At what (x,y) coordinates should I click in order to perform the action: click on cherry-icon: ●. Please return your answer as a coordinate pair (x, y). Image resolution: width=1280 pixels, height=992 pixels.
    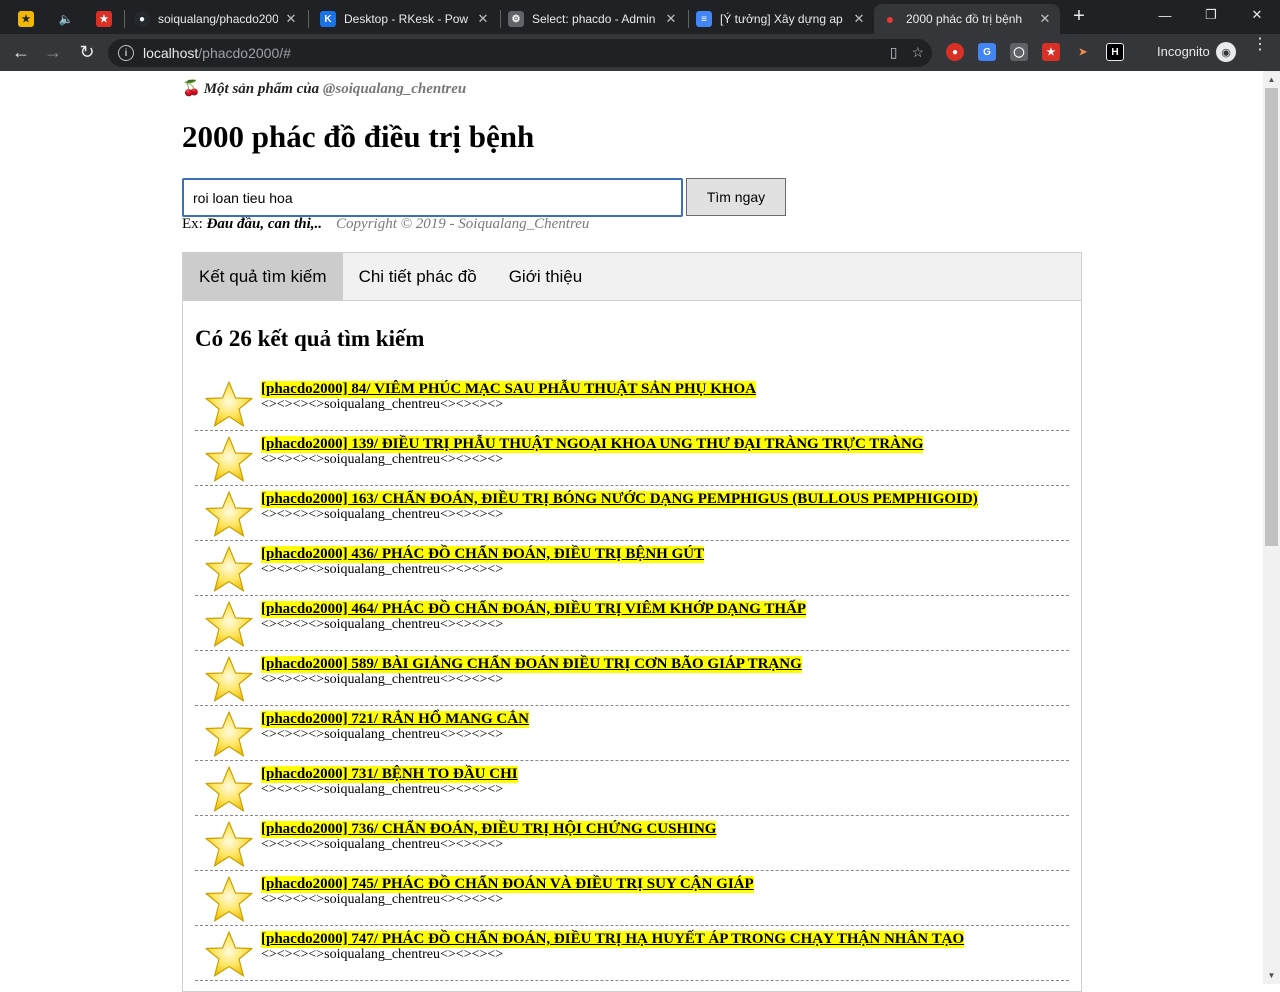
    Looking at the image, I should click on (890, 19).